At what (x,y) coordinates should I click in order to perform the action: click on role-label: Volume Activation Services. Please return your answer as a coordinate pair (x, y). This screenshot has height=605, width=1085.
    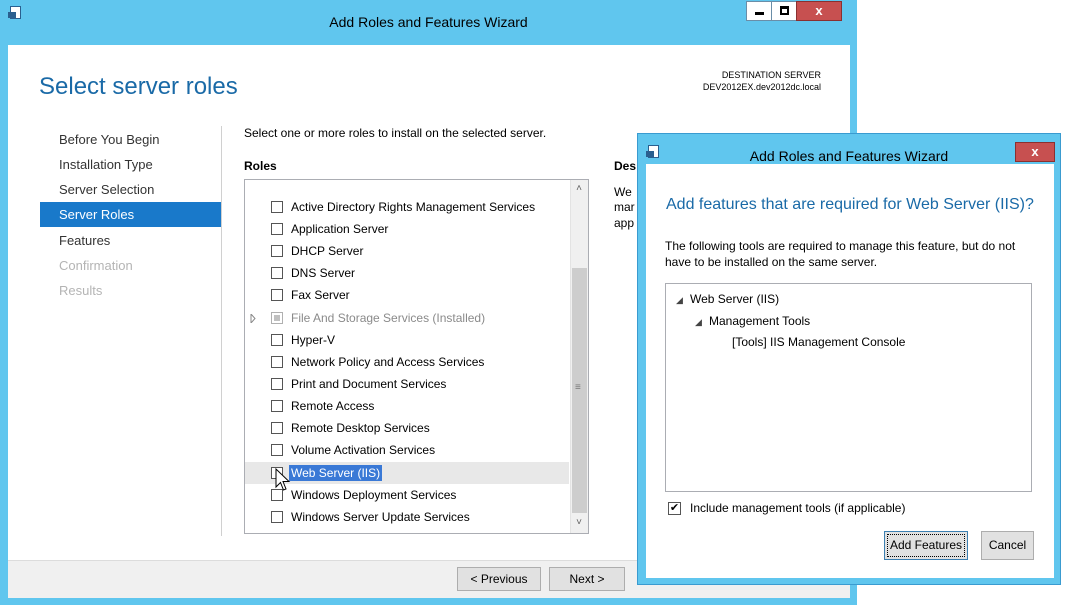
    Looking at the image, I should click on (363, 450).